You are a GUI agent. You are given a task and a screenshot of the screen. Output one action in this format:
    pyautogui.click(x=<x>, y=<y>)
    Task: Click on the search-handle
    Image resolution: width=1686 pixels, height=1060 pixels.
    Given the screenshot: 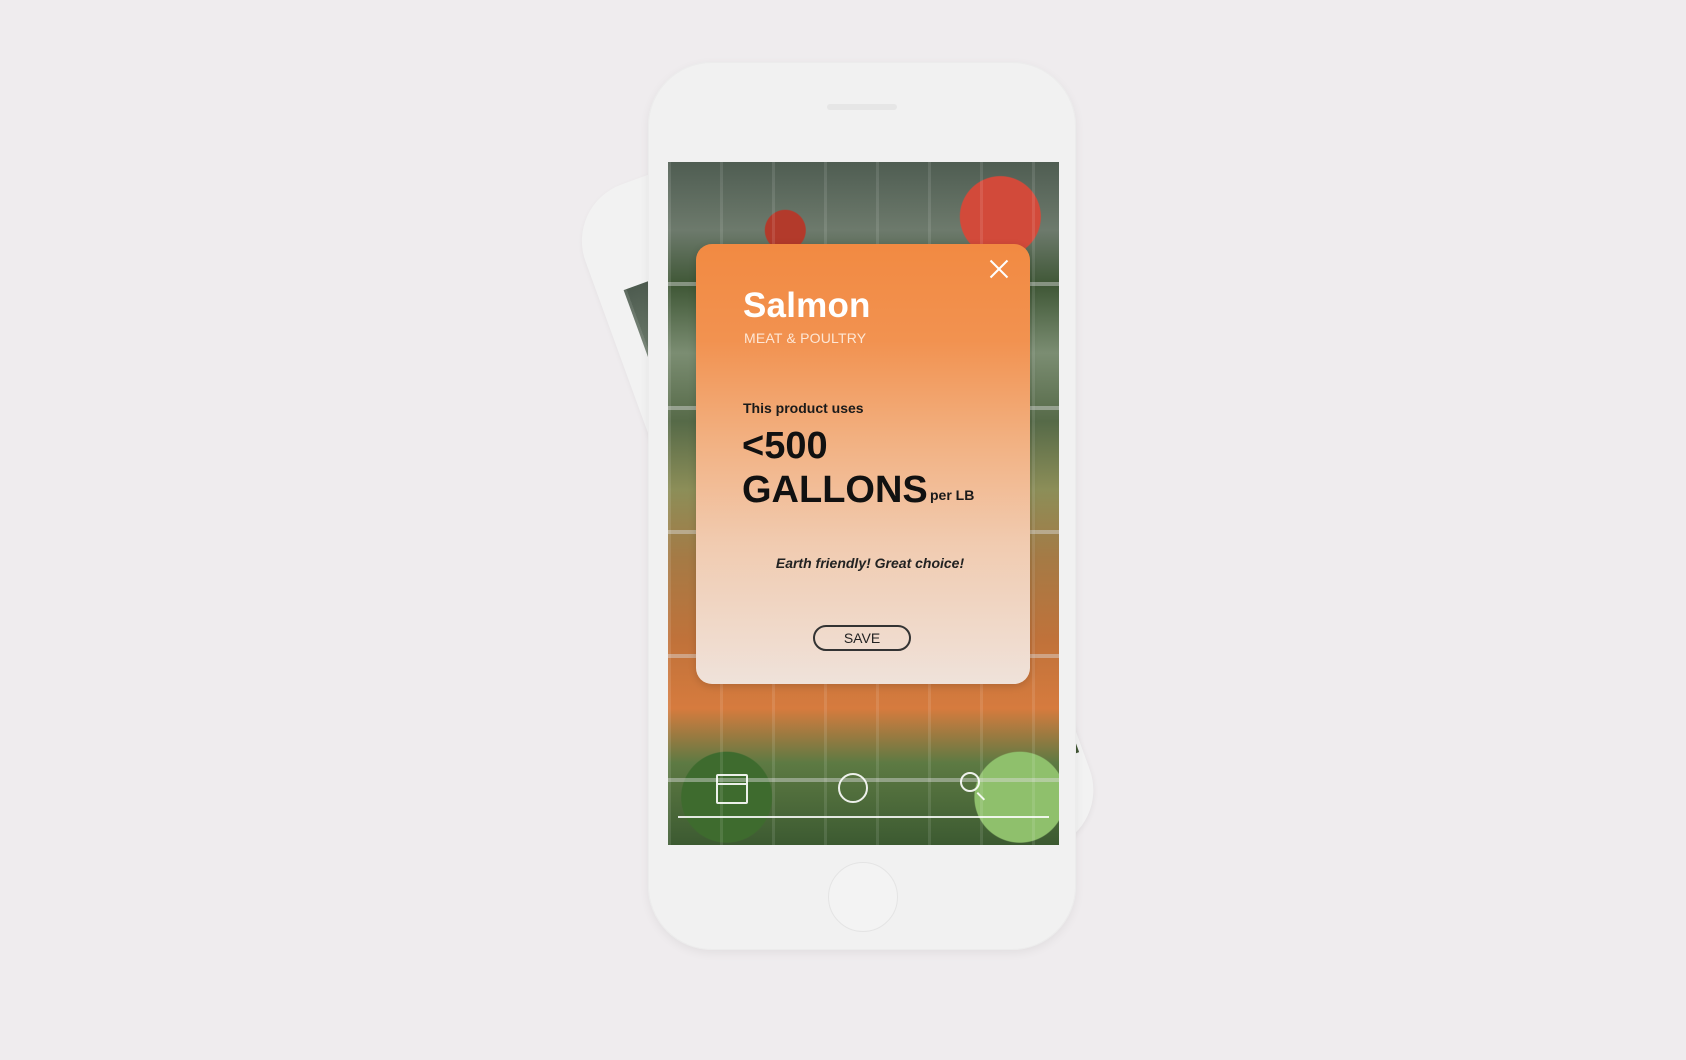 What is the action you would take?
    pyautogui.click(x=981, y=796)
    